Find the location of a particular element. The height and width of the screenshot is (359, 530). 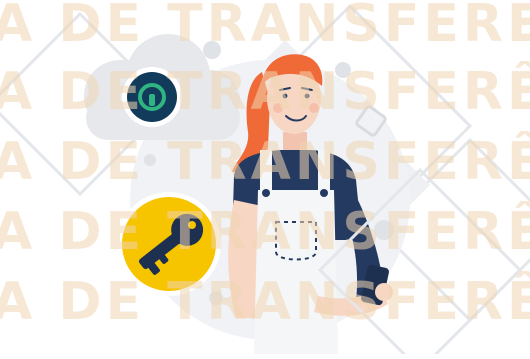

keyhole-lock-icon is located at coordinates (152, 97).